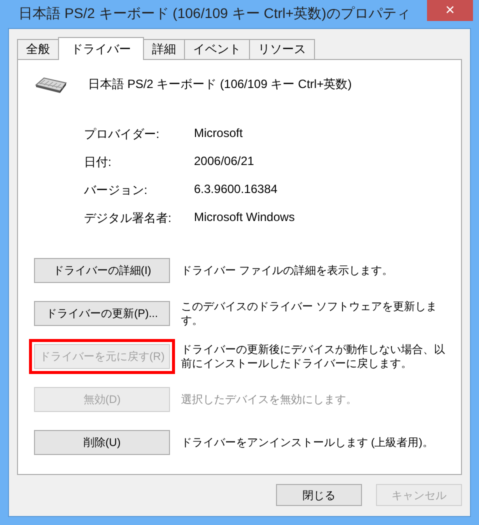 The height and width of the screenshot is (525, 479). What do you see at coordinates (282, 49) in the screenshot?
I see `tab: リソース` at bounding box center [282, 49].